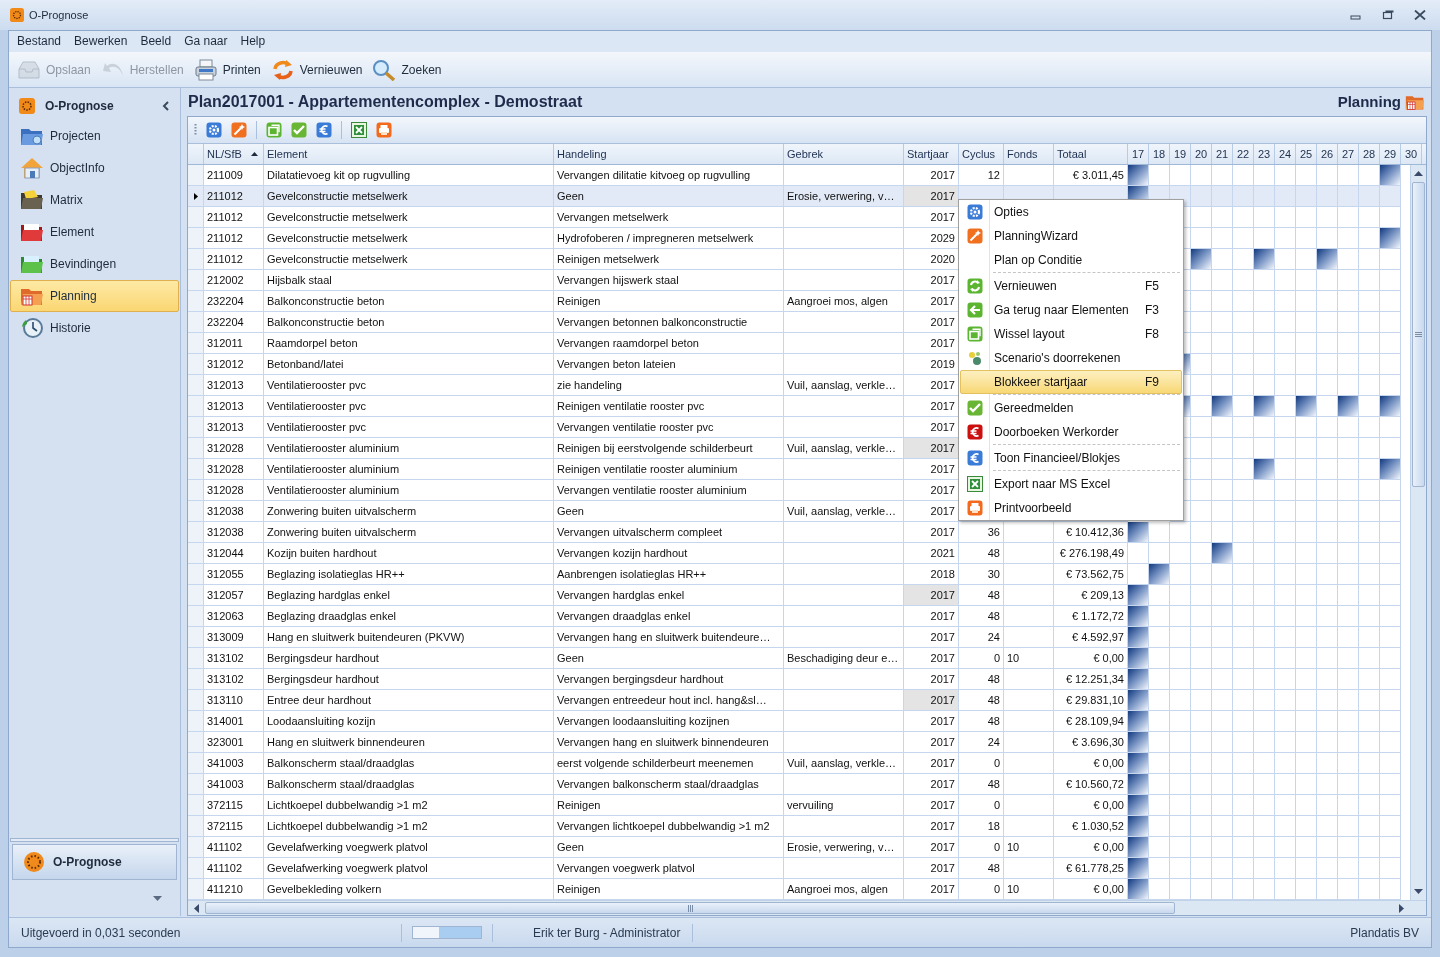 This screenshot has width=1440, height=957. Describe the element at coordinates (1071, 408) in the screenshot. I see `menu-item: Gereedmelden` at that location.